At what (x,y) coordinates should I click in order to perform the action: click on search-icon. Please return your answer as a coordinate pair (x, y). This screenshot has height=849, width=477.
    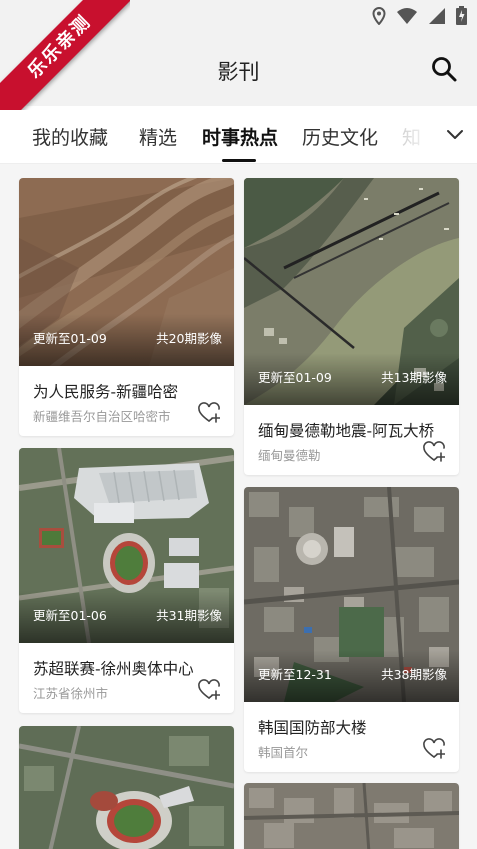
    Looking at the image, I should click on (444, 69).